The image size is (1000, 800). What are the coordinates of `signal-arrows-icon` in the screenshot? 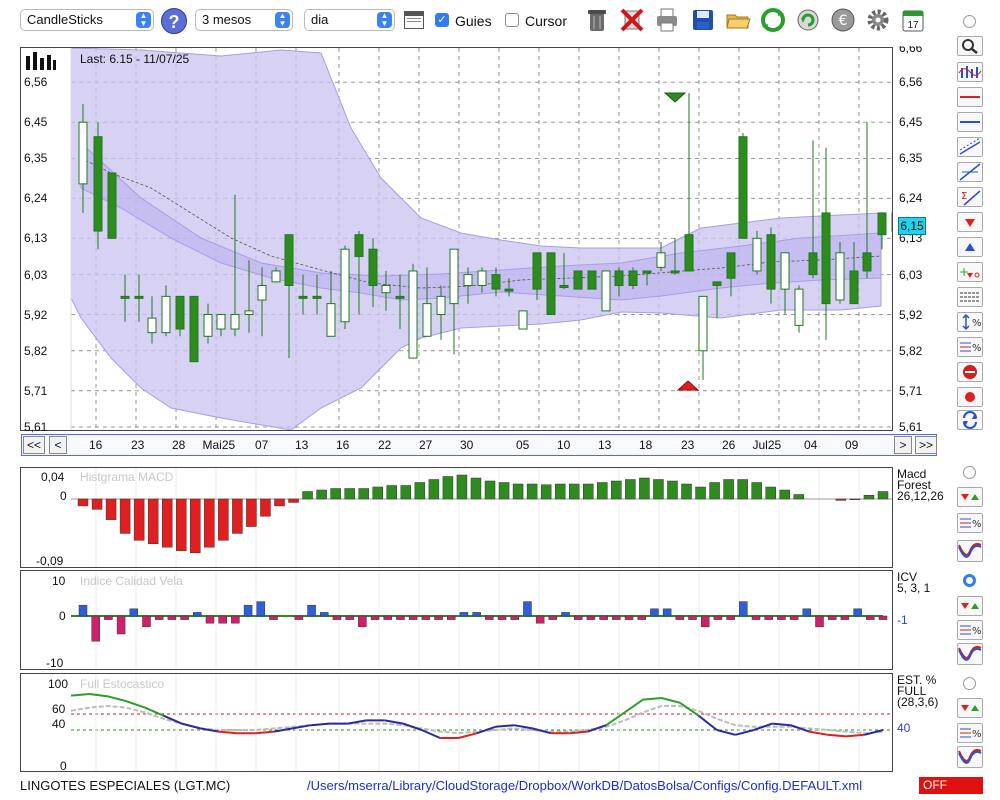 It's located at (970, 708).